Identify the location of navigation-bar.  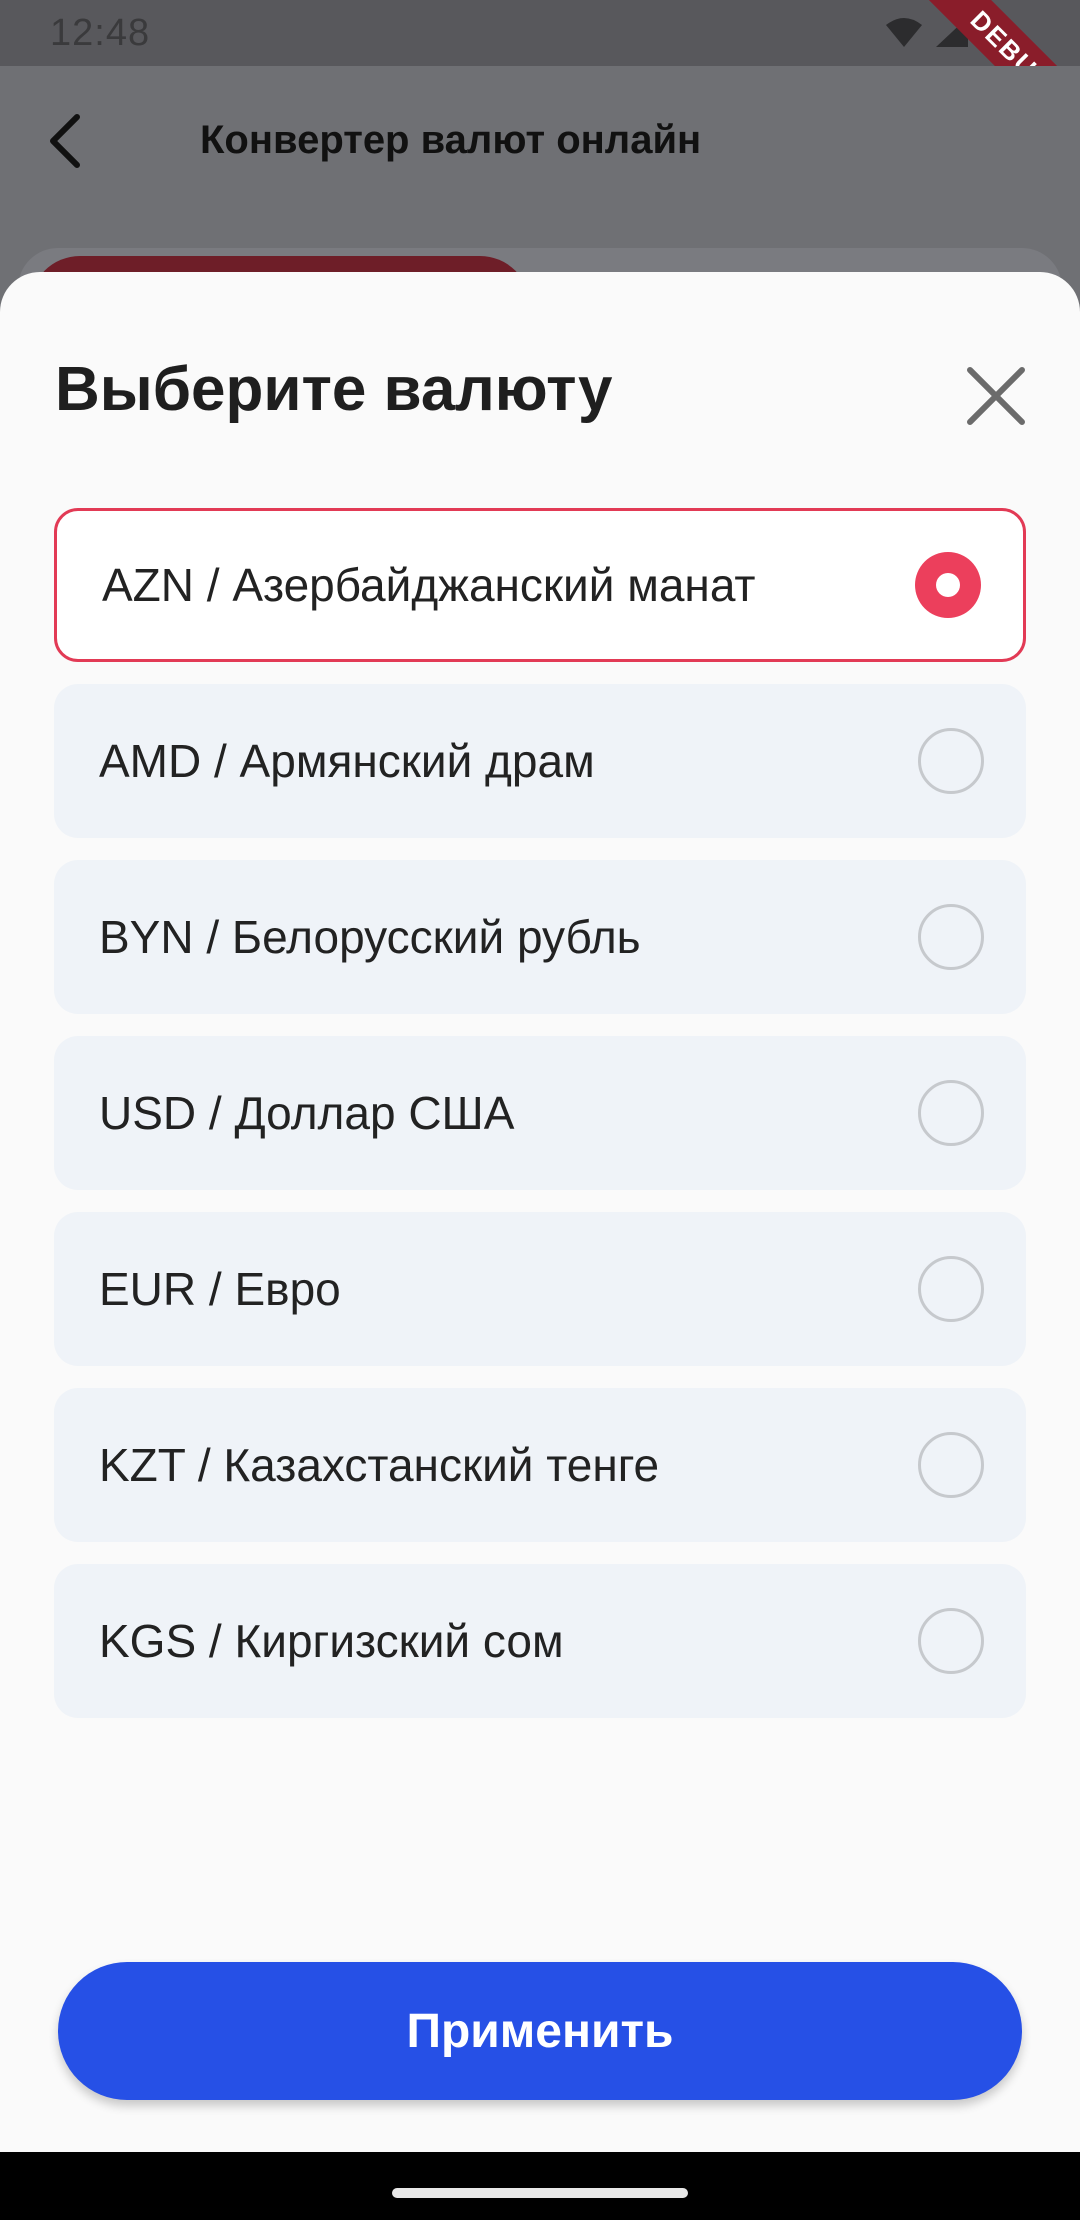
(540, 2186).